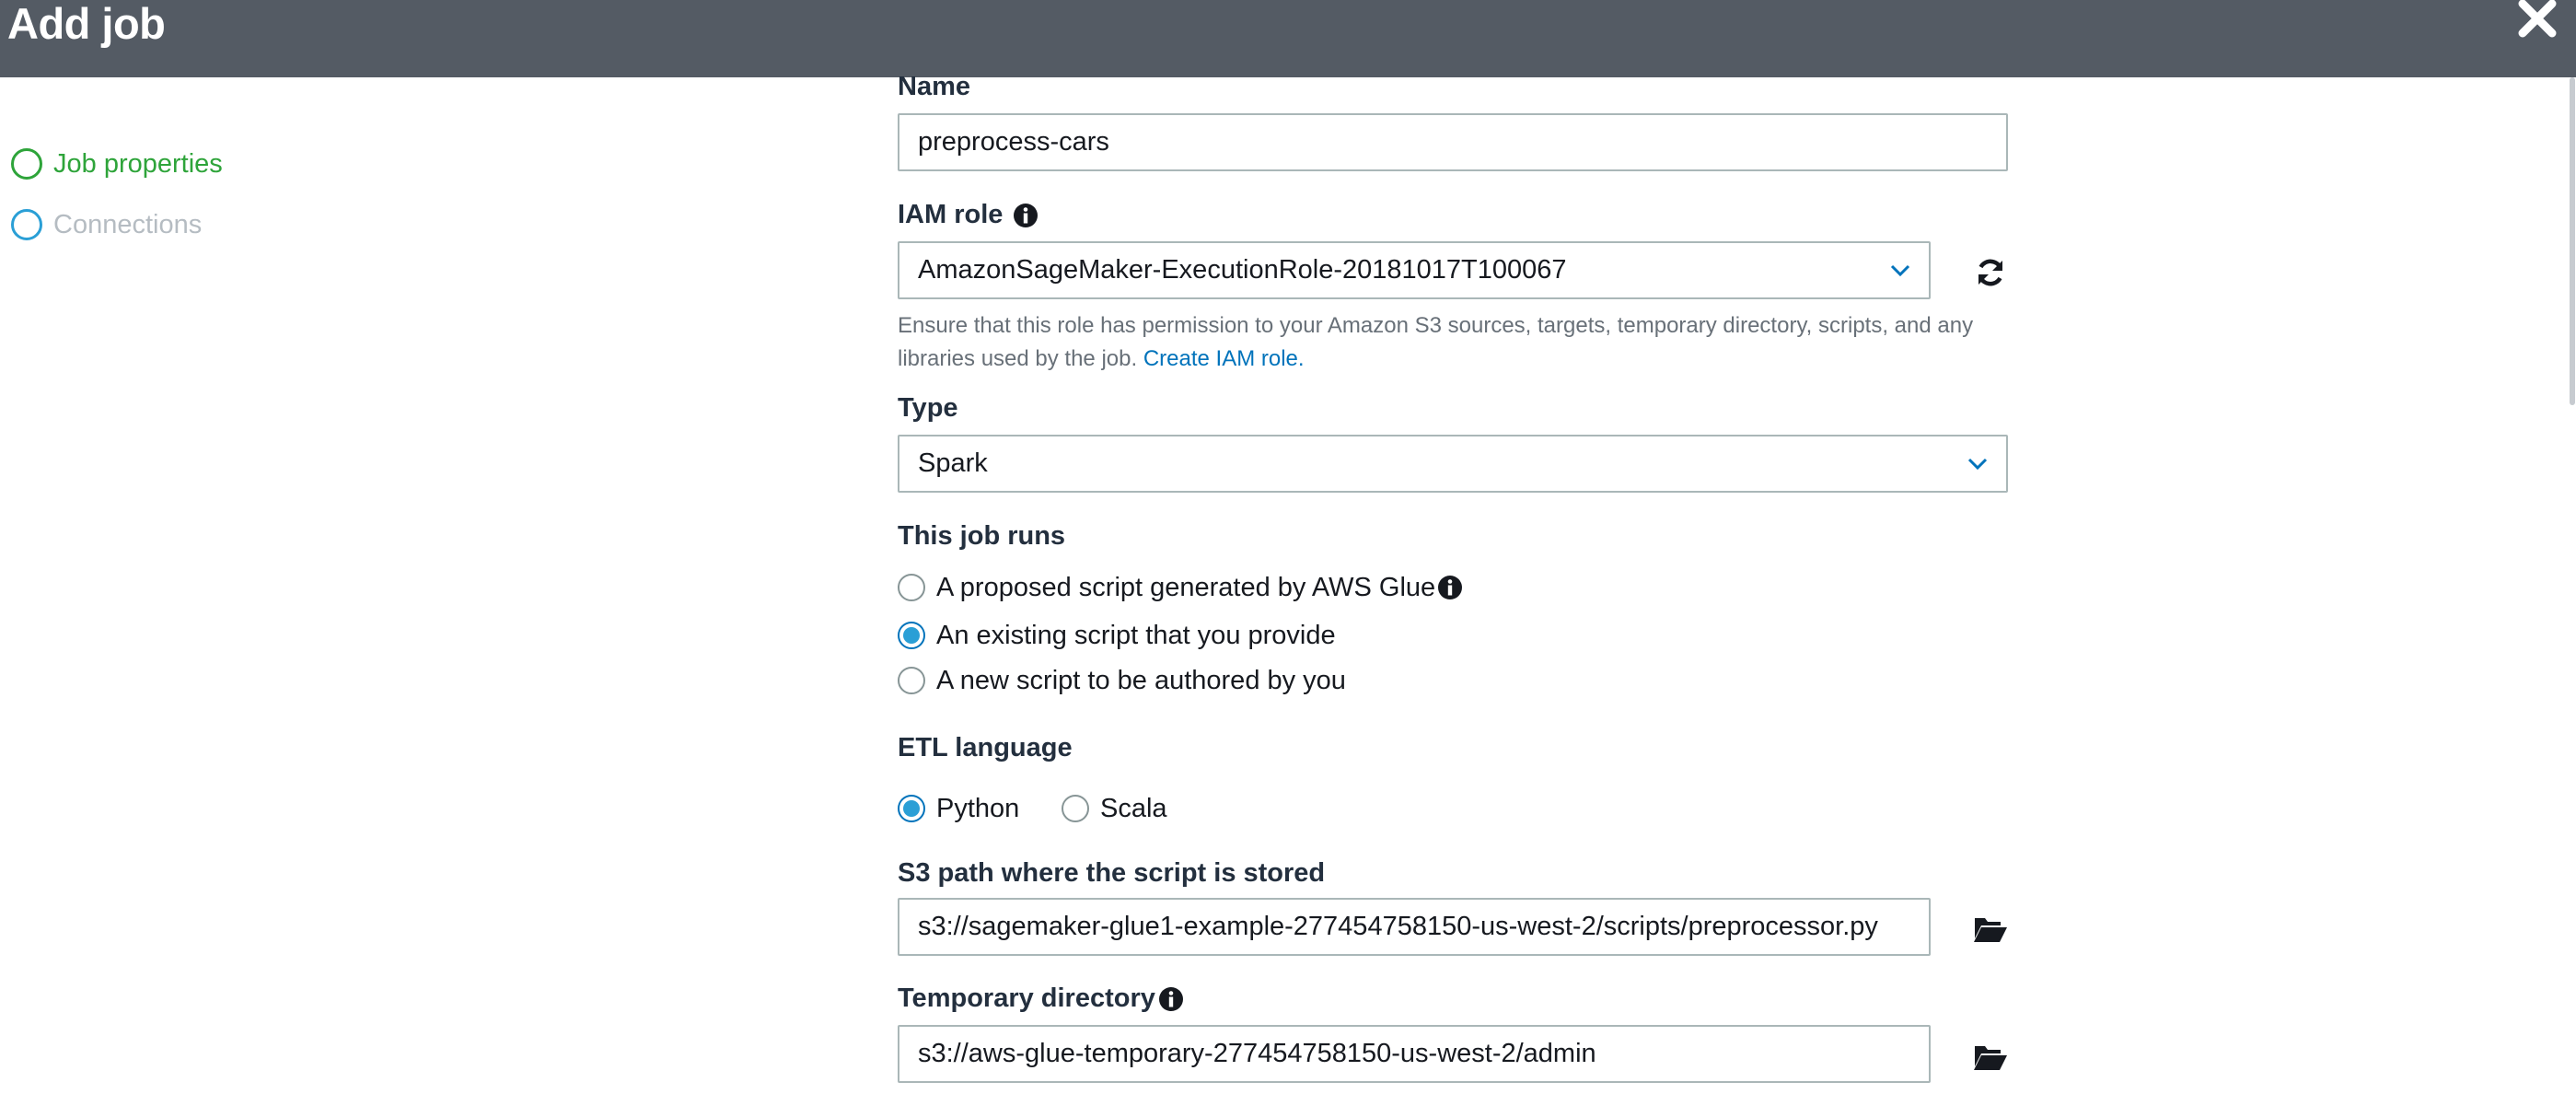  What do you see at coordinates (928, 408) in the screenshot?
I see `type-label: Type` at bounding box center [928, 408].